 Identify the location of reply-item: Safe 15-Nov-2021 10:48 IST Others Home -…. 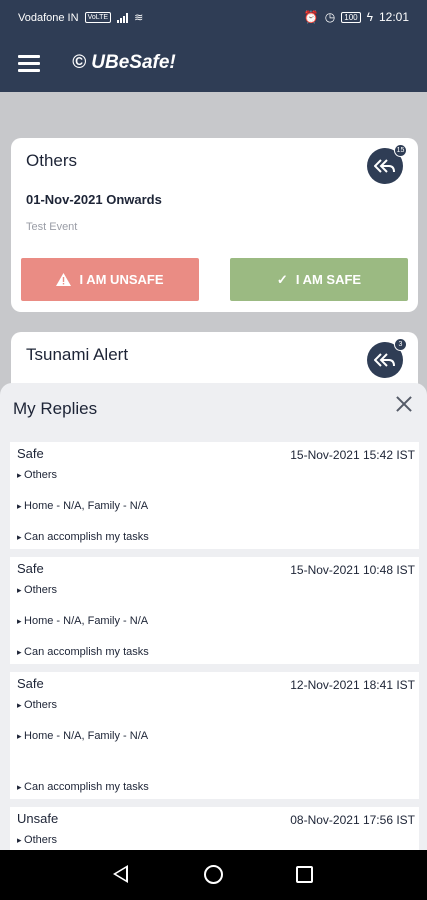
(214, 610).